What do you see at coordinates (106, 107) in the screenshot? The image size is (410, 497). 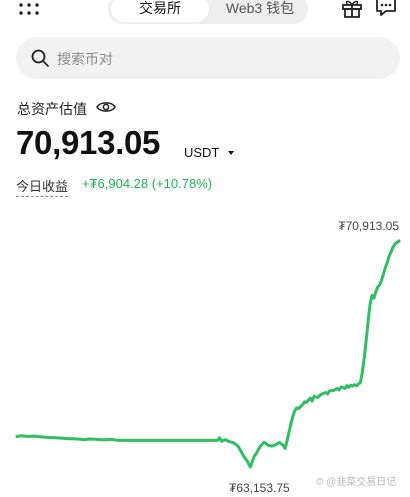 I see `eye-icon` at bounding box center [106, 107].